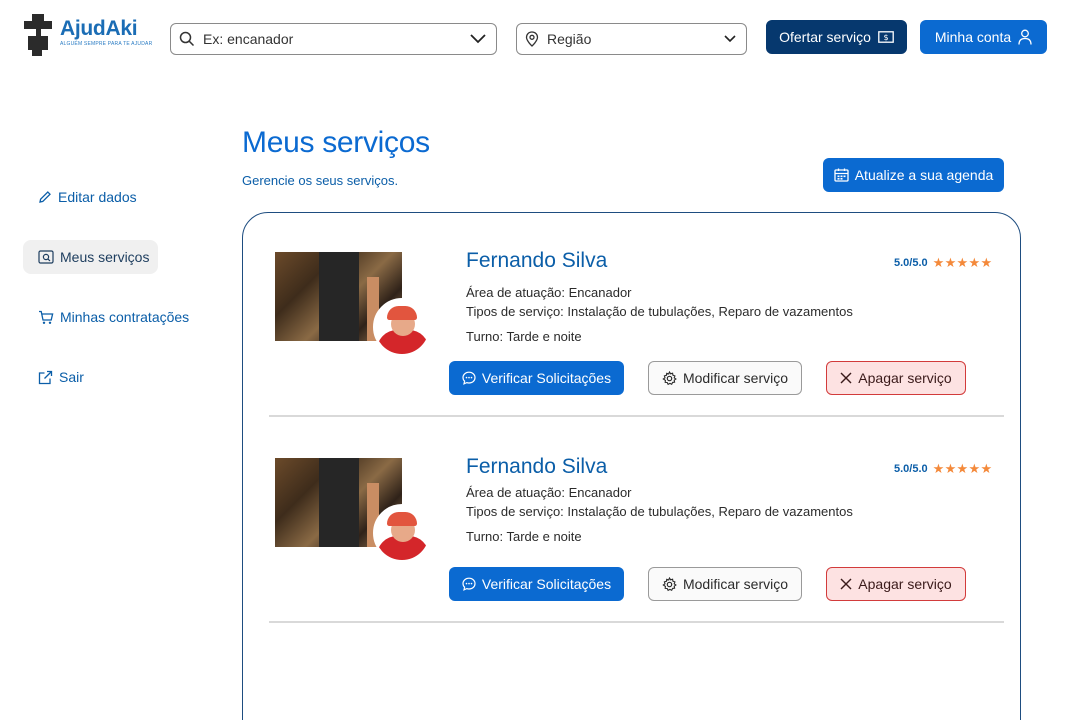  Describe the element at coordinates (45, 377) in the screenshot. I see `external-link-icon` at that location.